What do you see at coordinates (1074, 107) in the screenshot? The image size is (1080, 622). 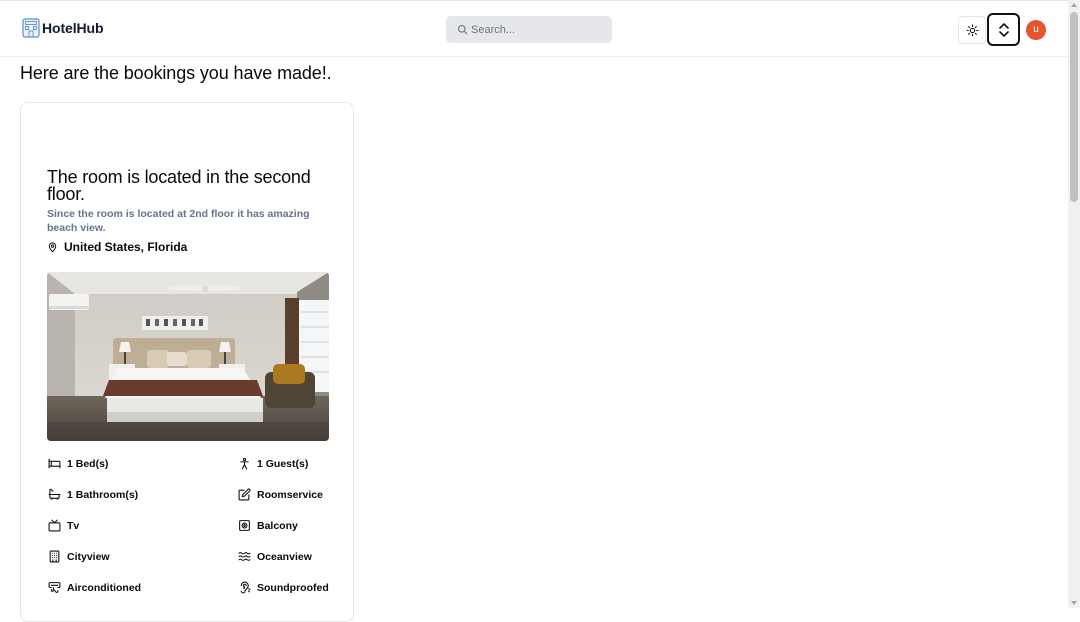 I see `scrollbar-thumb` at bounding box center [1074, 107].